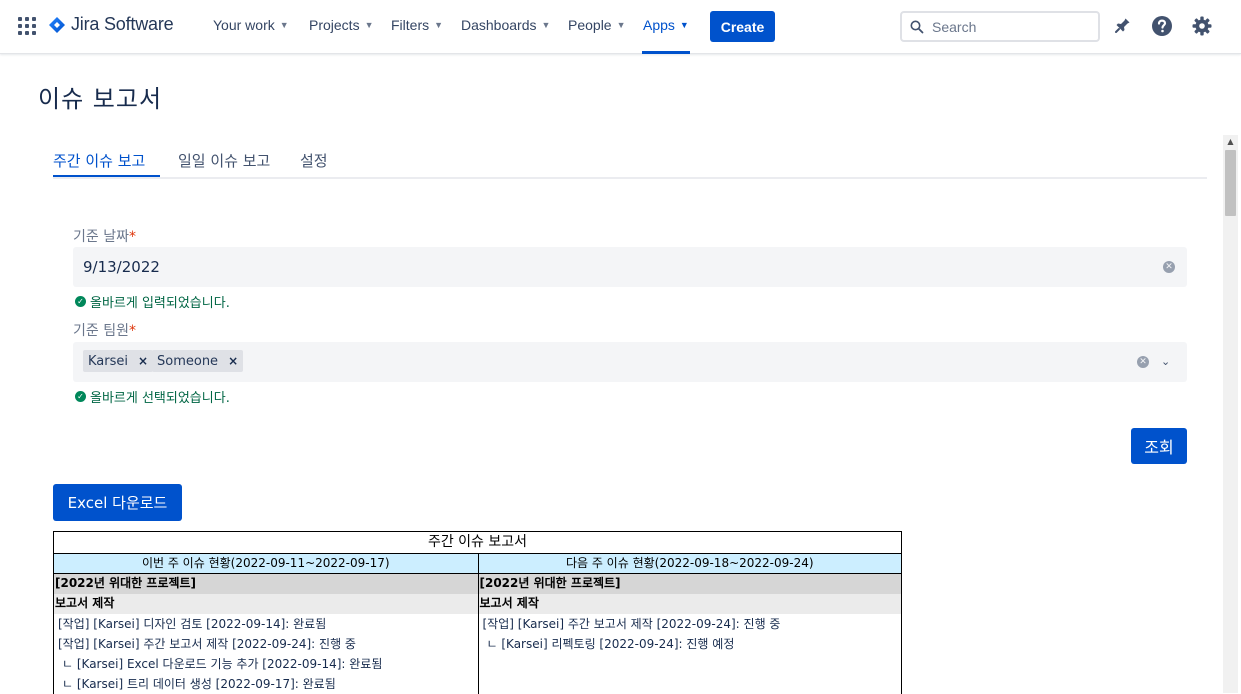 Image resolution: width=1241 pixels, height=694 pixels. I want to click on team-chip: Someone ×, so click(198, 361).